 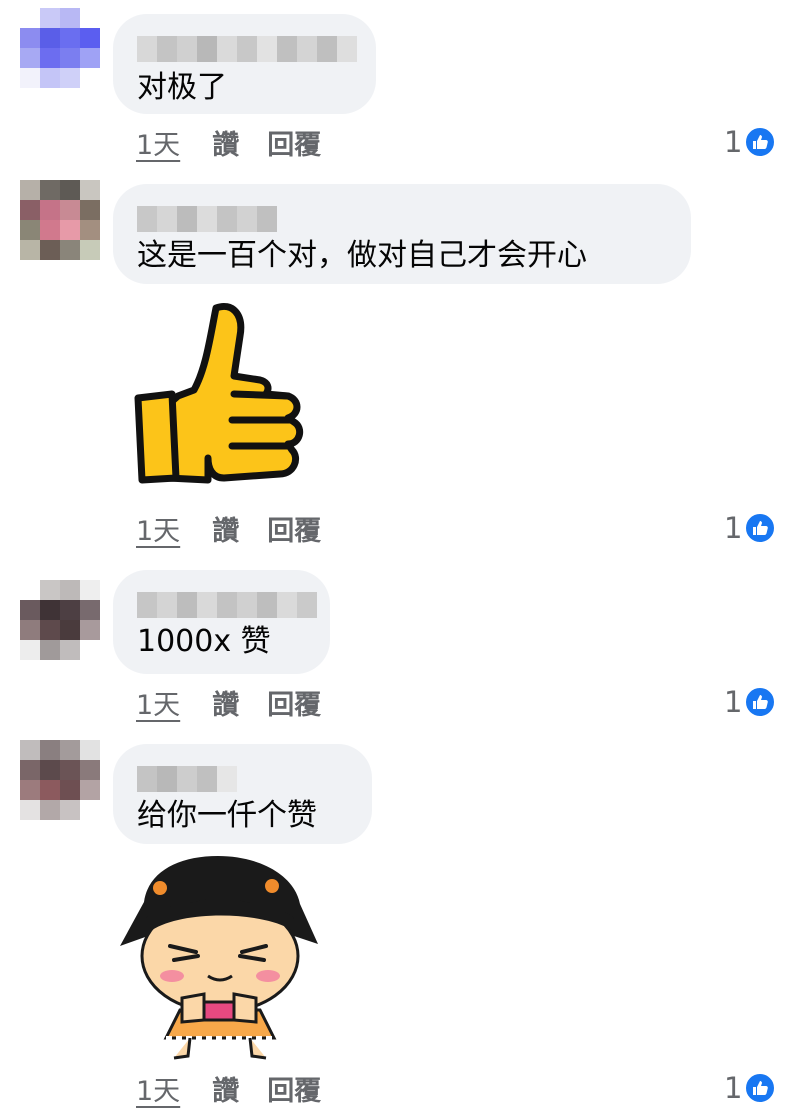 What do you see at coordinates (220, 957) in the screenshot?
I see `cartoon-girl-thumbs-up-sticker` at bounding box center [220, 957].